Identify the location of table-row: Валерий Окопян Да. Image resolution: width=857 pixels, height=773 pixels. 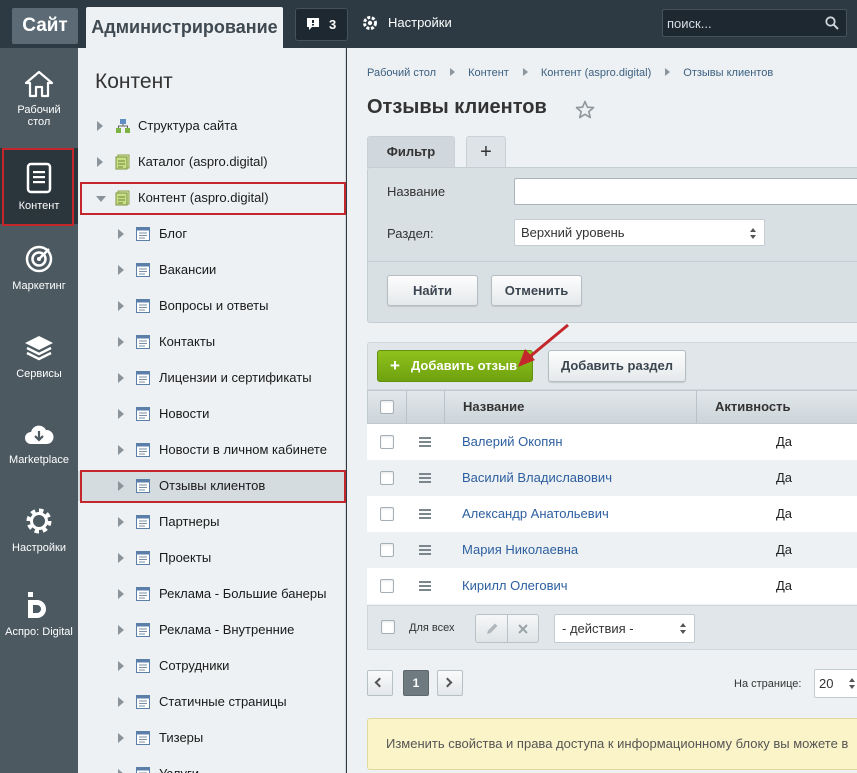
(612, 442).